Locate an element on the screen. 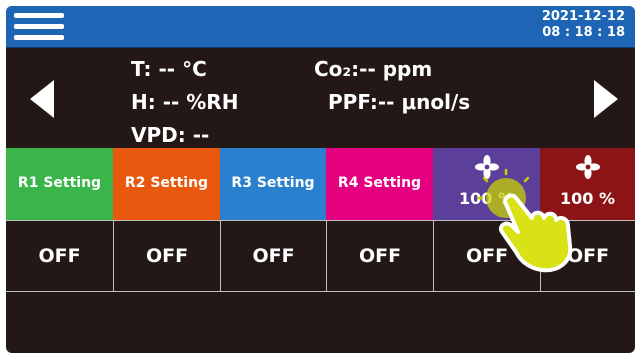 This screenshot has height=359, width=641. r3-state-button: OFF is located at coordinates (273, 256).